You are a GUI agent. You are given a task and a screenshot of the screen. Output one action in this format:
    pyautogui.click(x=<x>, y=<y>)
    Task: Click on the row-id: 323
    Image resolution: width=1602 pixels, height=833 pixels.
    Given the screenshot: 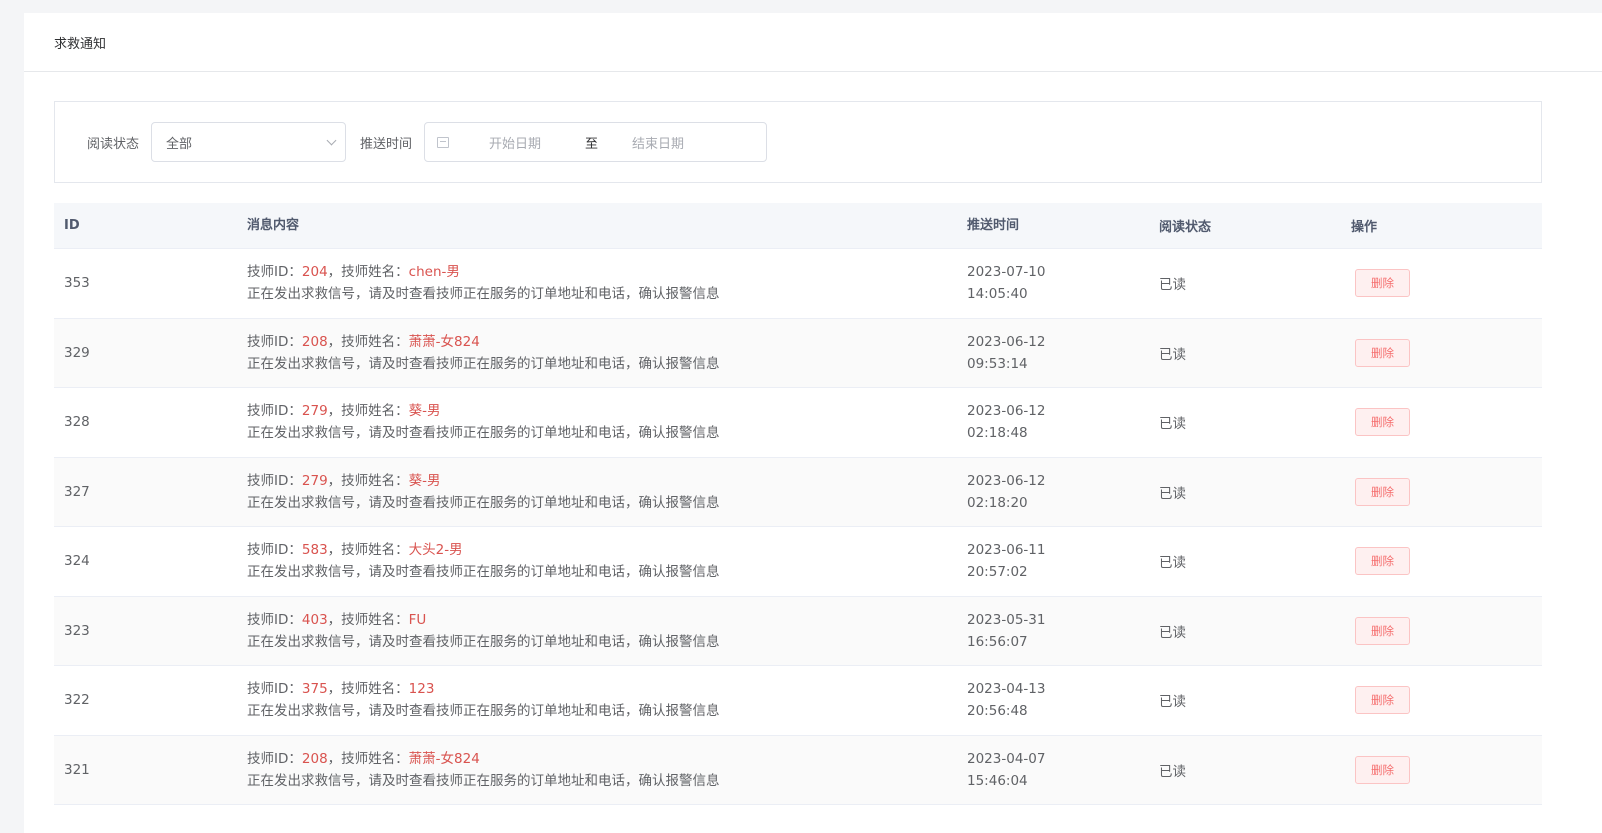 What is the action you would take?
    pyautogui.click(x=77, y=630)
    